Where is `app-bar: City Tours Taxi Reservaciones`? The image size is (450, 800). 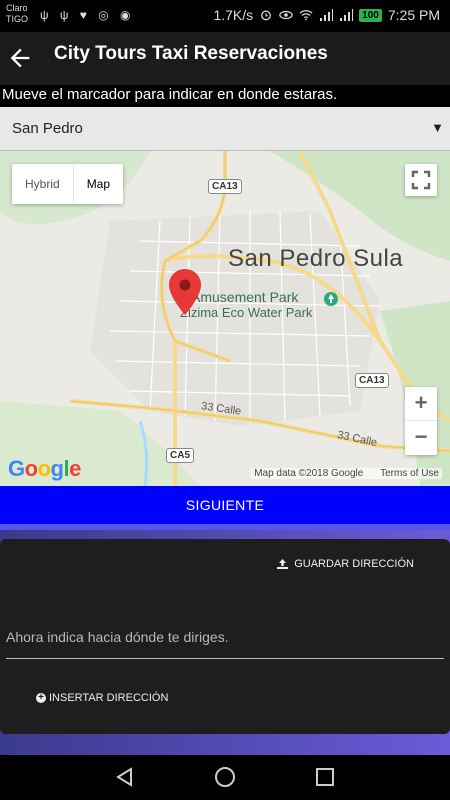 app-bar: City Tours Taxi Reservaciones is located at coordinates (225, 58).